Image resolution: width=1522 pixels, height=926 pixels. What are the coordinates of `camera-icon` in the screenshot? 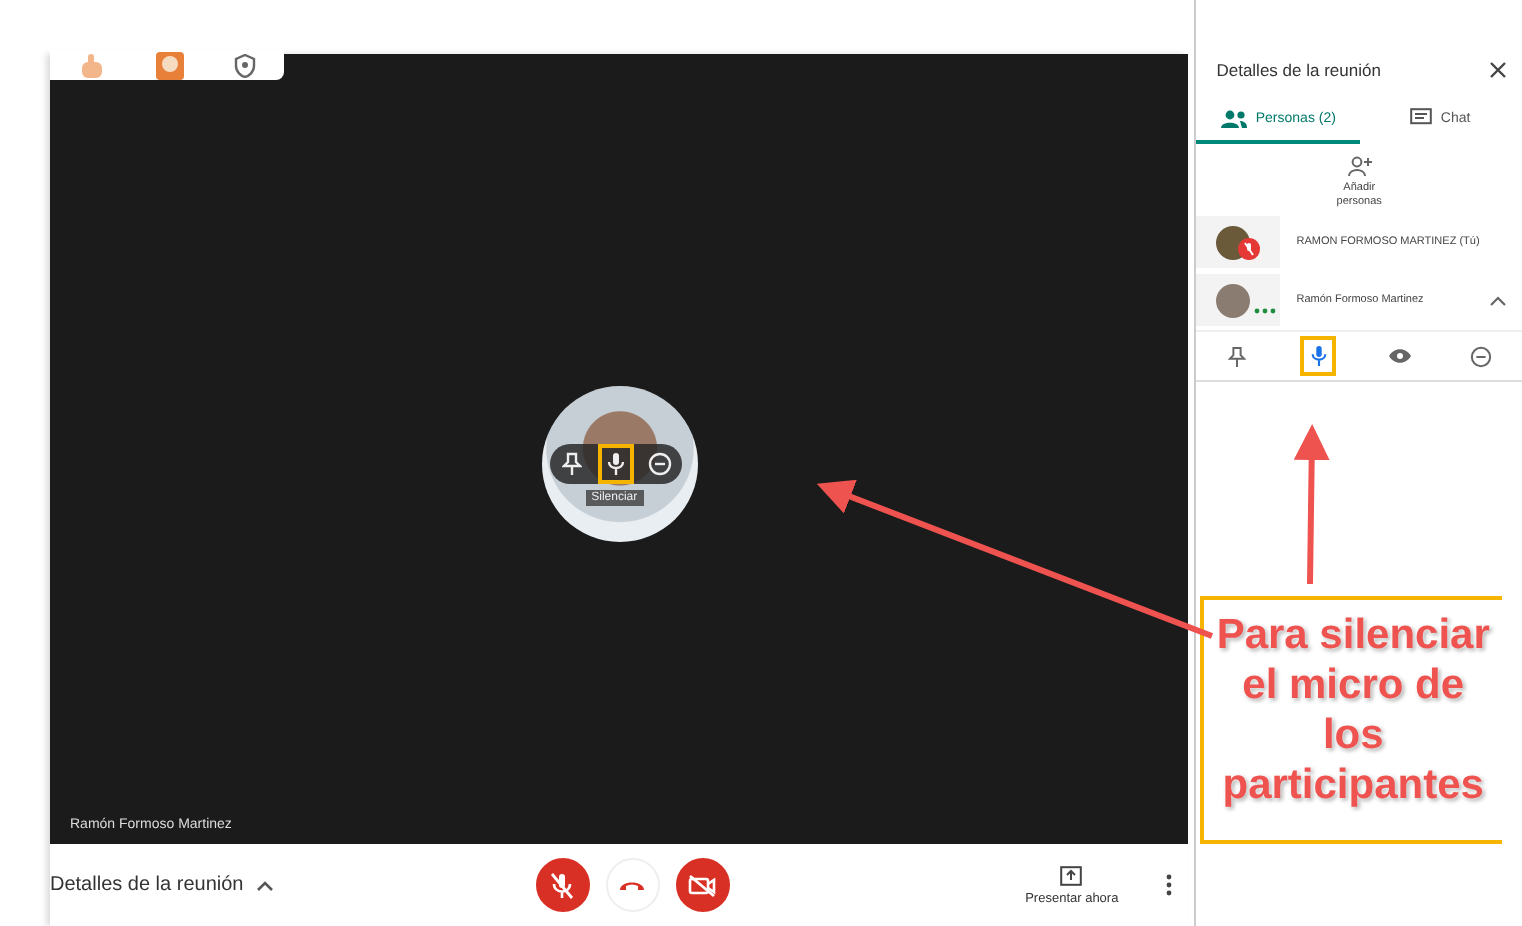 It's located at (702, 885).